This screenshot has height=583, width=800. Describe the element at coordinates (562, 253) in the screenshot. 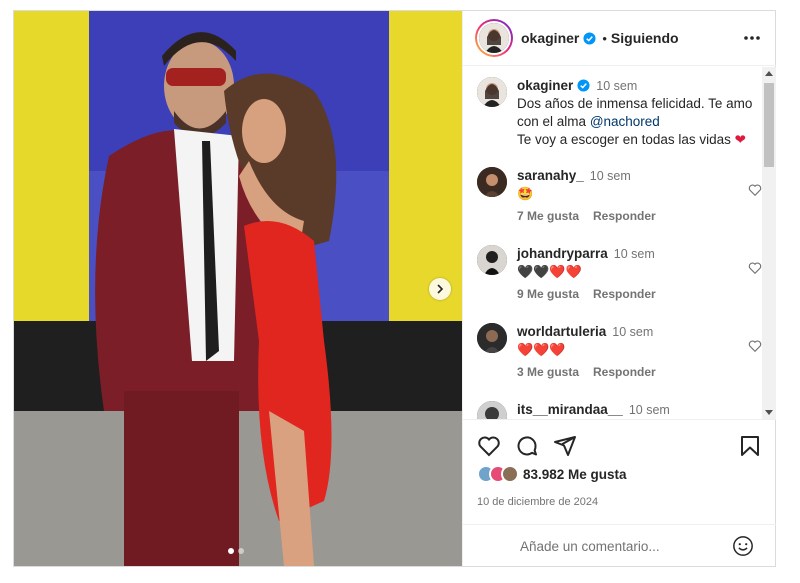

I see `comment-username: johandryparra` at that location.